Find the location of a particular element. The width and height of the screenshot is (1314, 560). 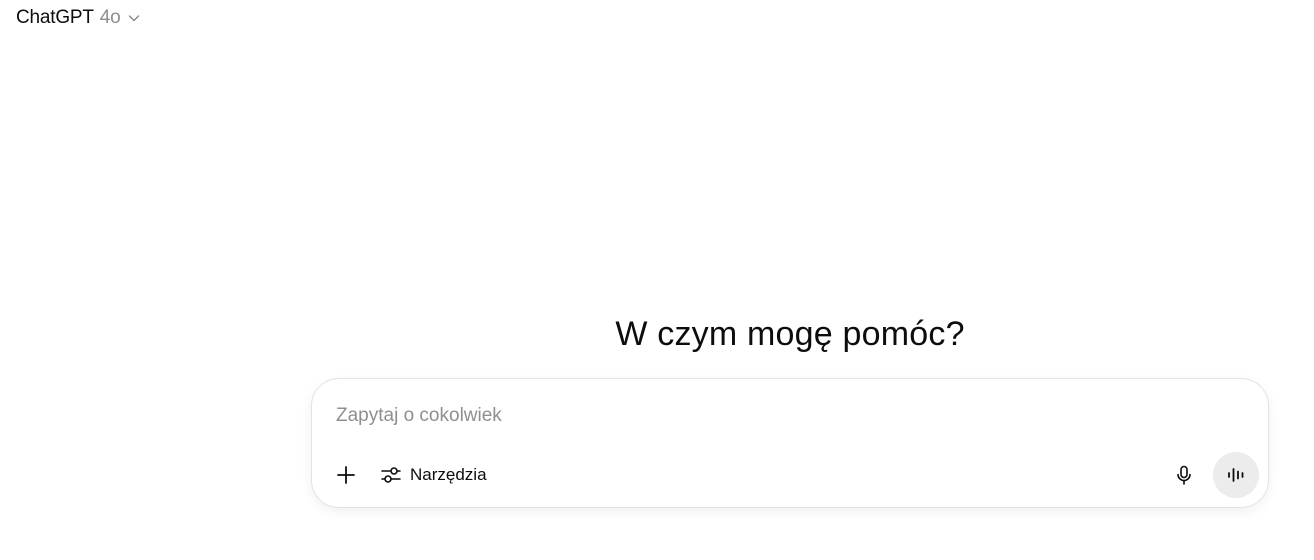

voice-waveform-icon is located at coordinates (1236, 475).